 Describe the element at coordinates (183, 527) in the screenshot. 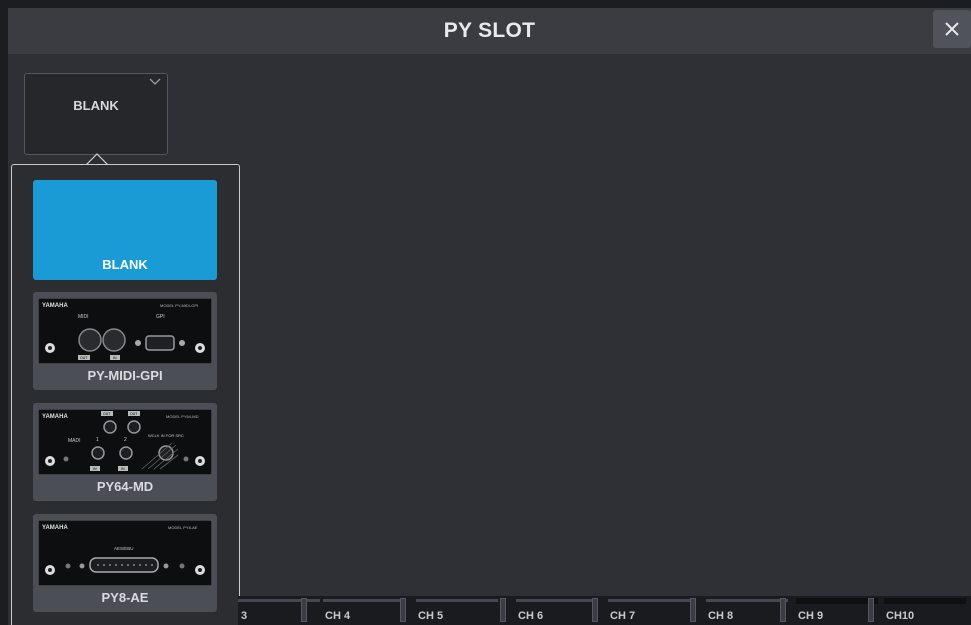

I see `svg-text: MODEL PY8-AE` at that location.